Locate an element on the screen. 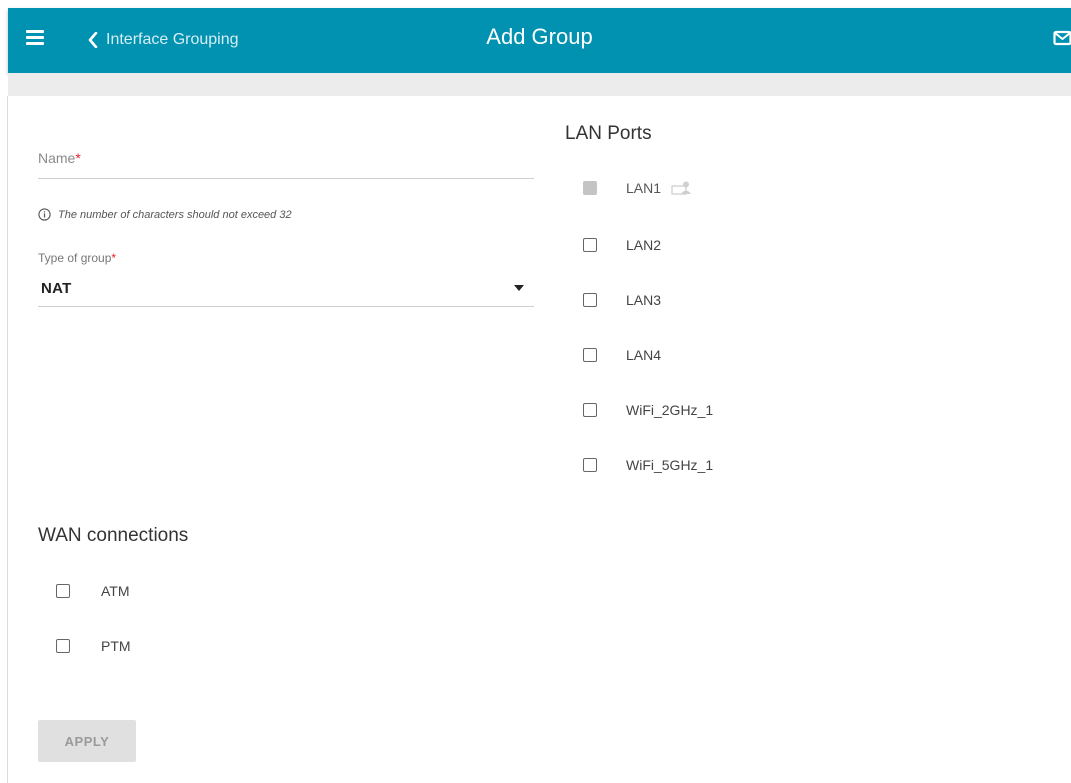  lan-port-label: WiFi_5GHz_1 is located at coordinates (670, 465).